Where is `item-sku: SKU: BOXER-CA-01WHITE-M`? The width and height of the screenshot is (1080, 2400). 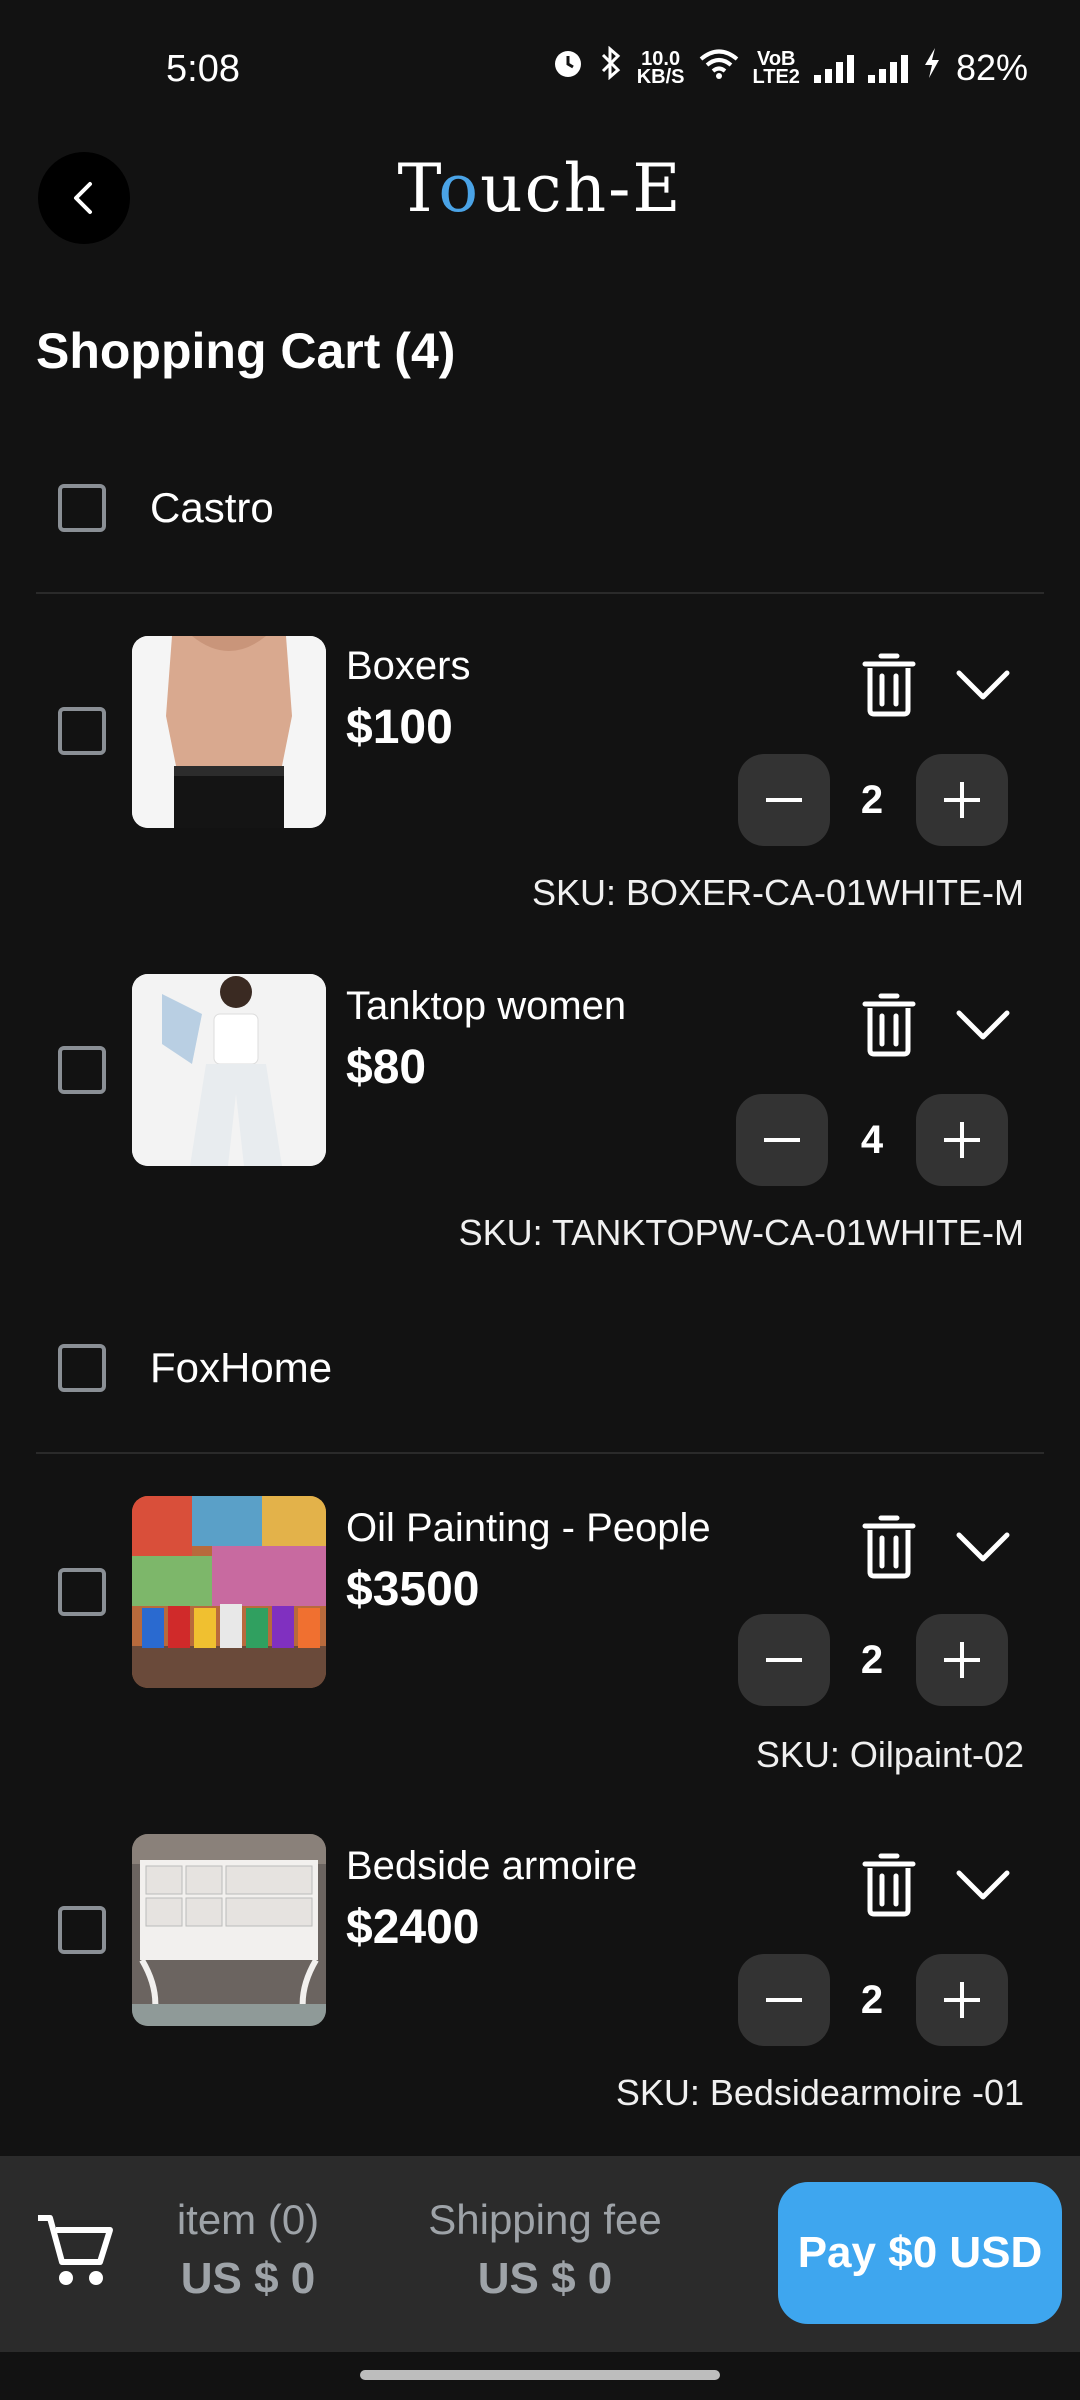 item-sku: SKU: BOXER-CA-01WHITE-M is located at coordinates (777, 892).